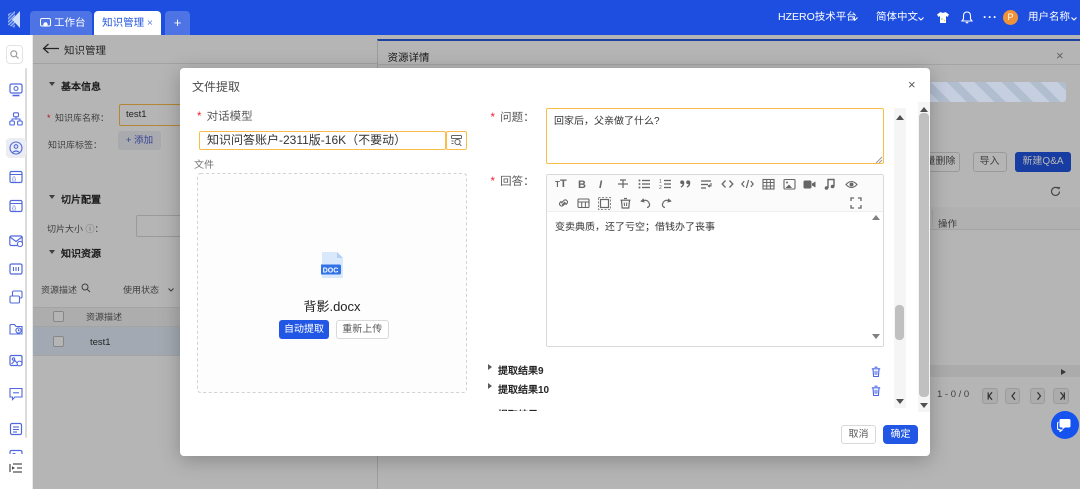  Describe the element at coordinates (582, 184) in the screenshot. I see `svg-text: B` at that location.